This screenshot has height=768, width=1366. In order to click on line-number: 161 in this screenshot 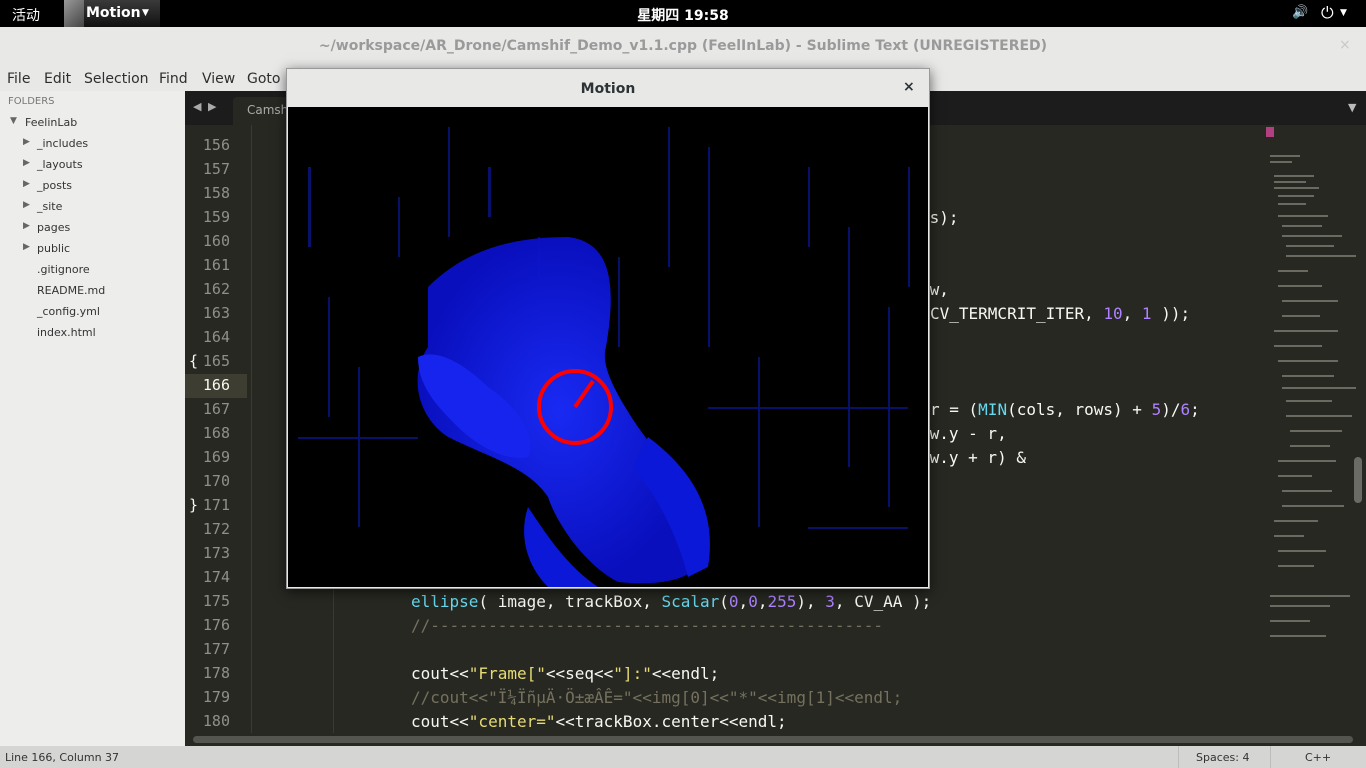, I will do `click(216, 265)`.